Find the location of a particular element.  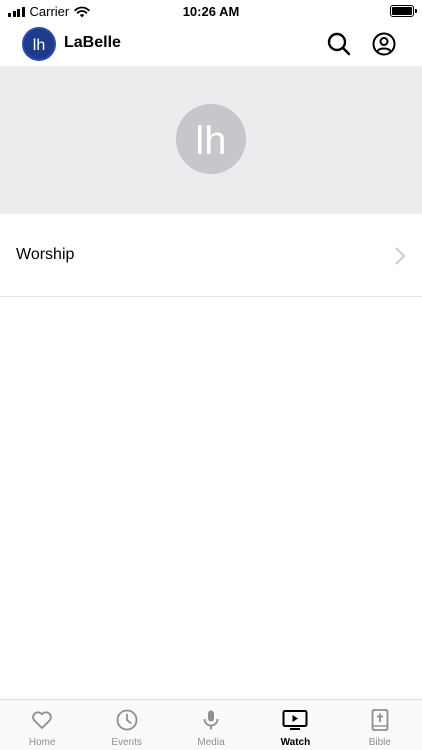

app-header: lh LaBelle is located at coordinates (211, 44).